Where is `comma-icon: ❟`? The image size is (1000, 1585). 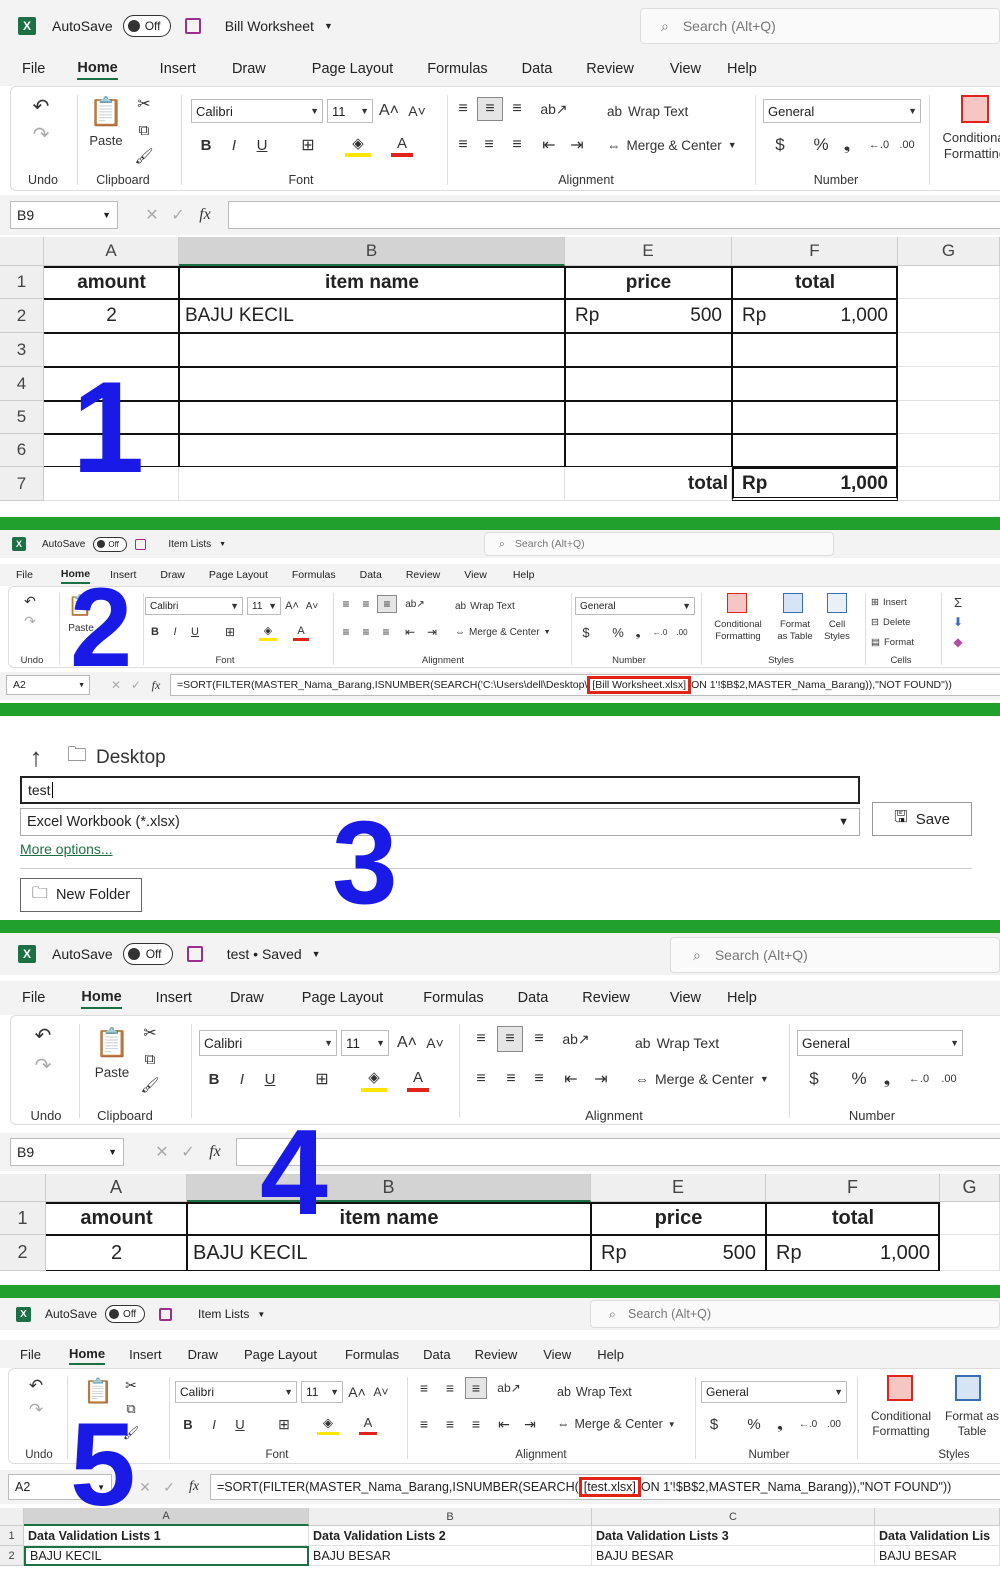
comma-icon: ❟ is located at coordinates (638, 632).